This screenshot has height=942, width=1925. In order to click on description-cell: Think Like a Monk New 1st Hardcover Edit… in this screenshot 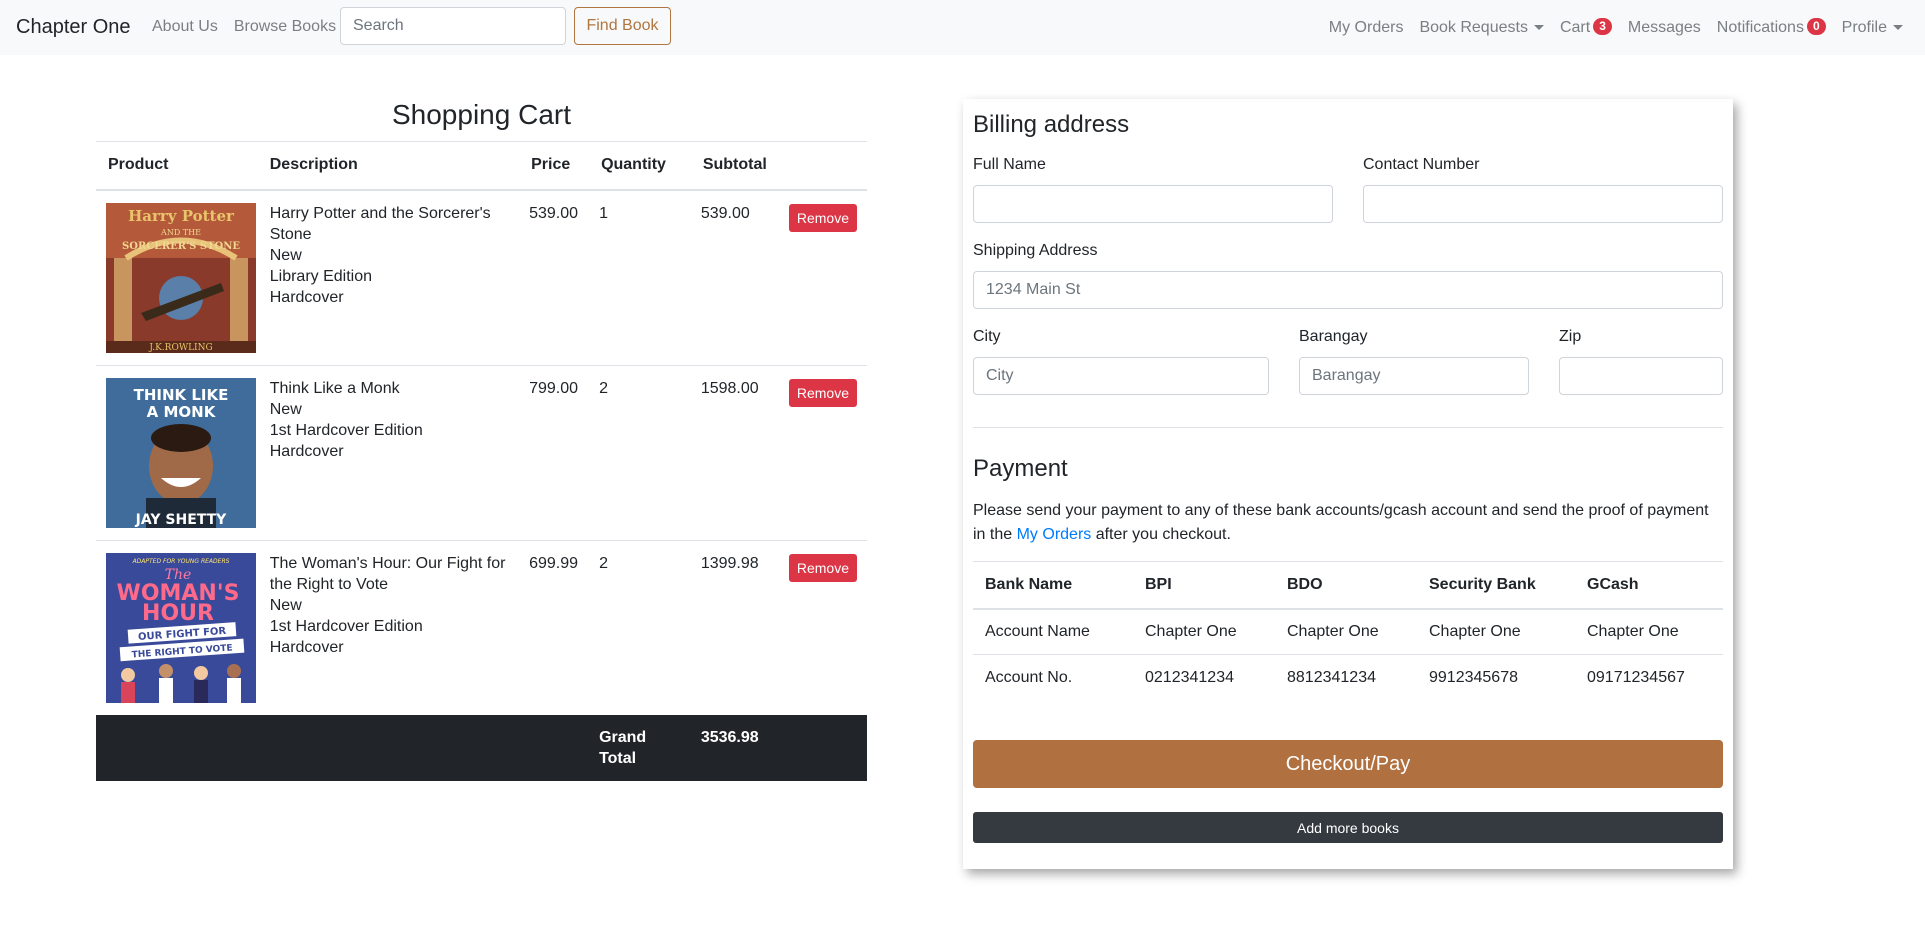, I will do `click(394, 452)`.